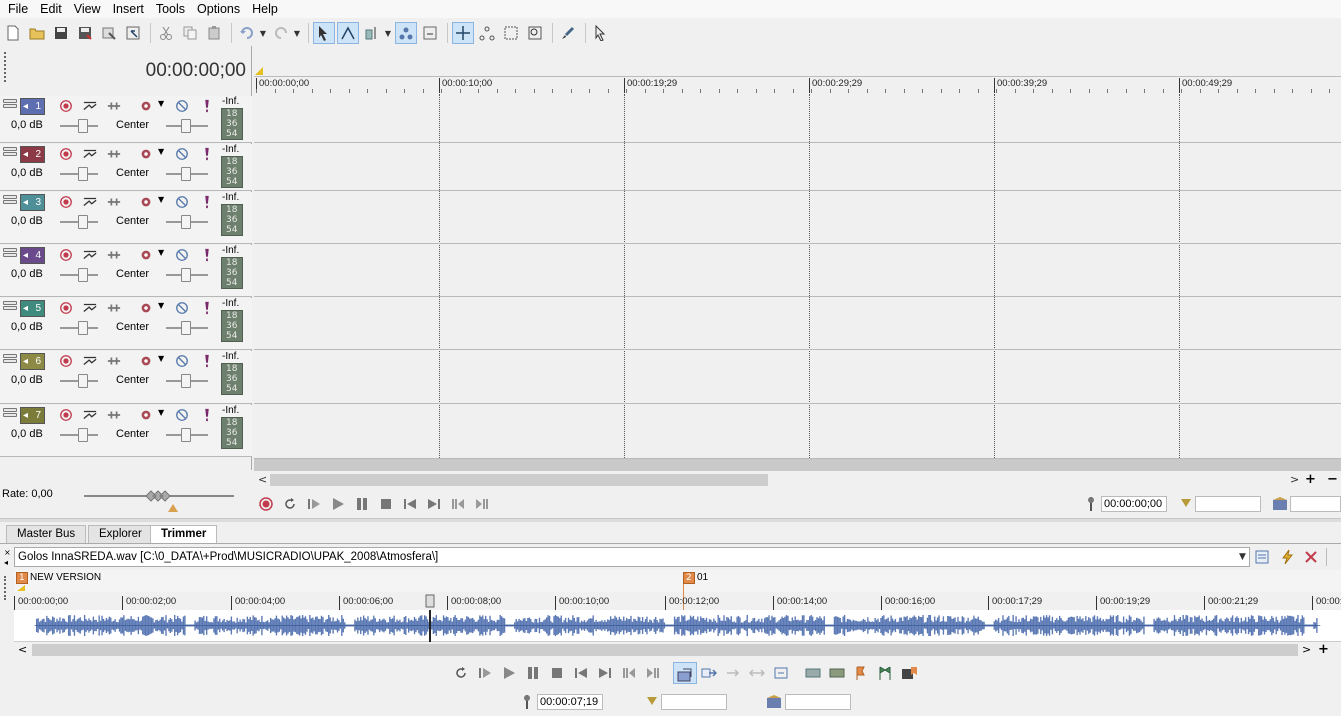 The height and width of the screenshot is (716, 1341). What do you see at coordinates (158, 496) in the screenshot?
I see `rate-slider-thumb-icon` at bounding box center [158, 496].